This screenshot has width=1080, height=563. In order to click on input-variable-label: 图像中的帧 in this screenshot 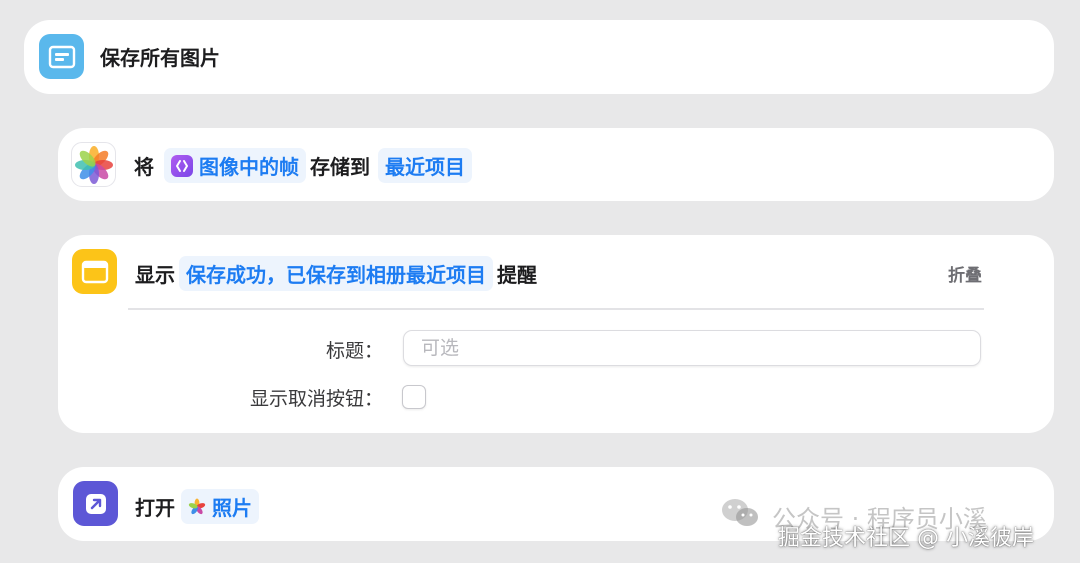, I will do `click(249, 167)`.